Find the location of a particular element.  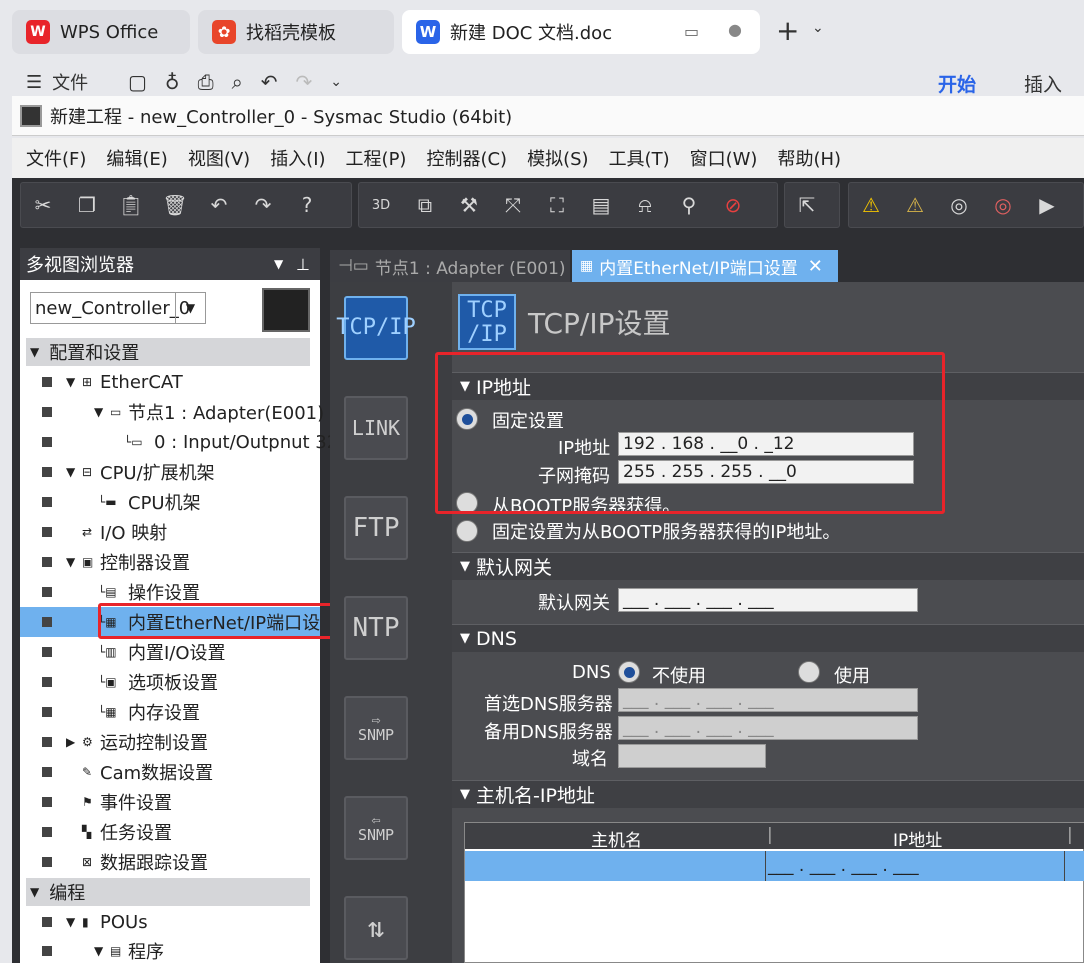

error-icon: ⊘ is located at coordinates (733, 205).